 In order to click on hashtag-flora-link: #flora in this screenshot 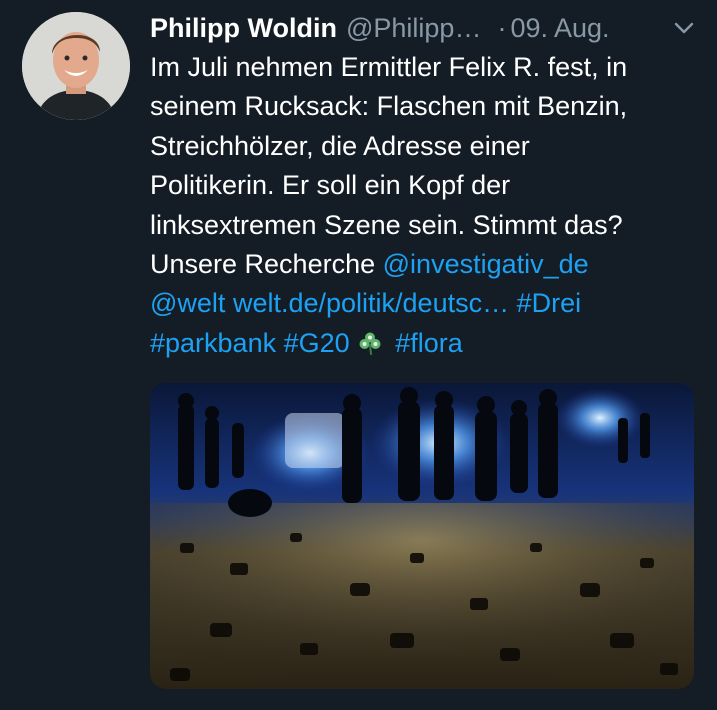, I will do `click(429, 343)`.